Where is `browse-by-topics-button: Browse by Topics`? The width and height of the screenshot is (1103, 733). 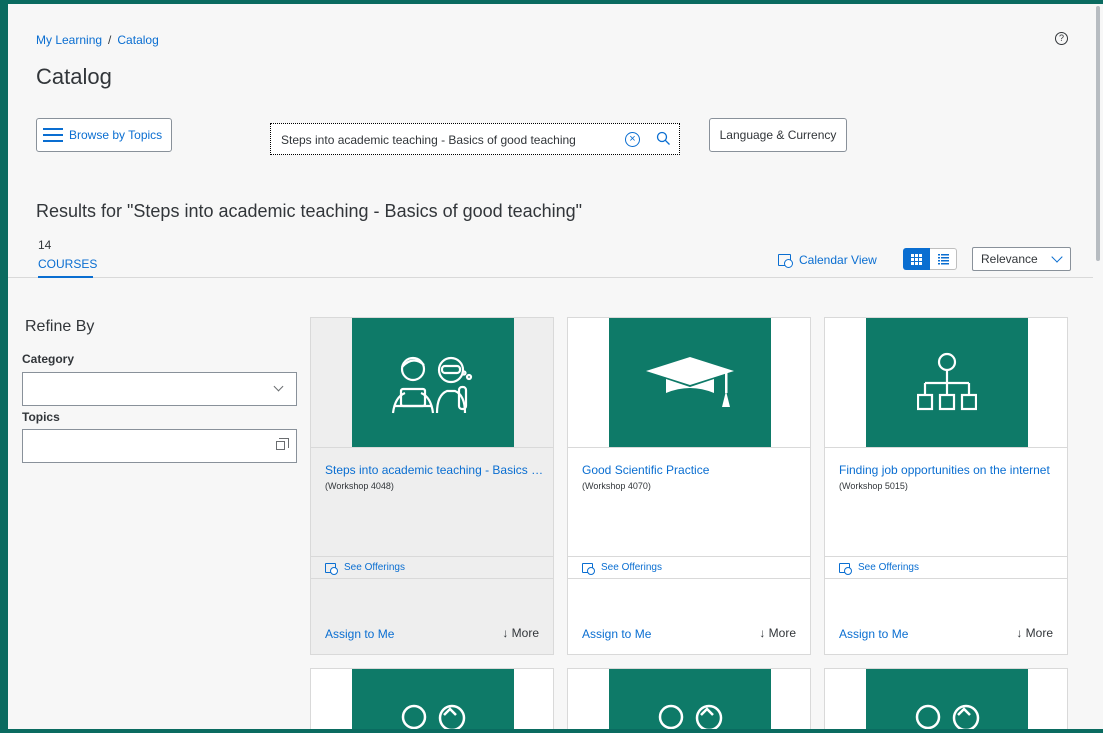
browse-by-topics-button: Browse by Topics is located at coordinates (104, 135).